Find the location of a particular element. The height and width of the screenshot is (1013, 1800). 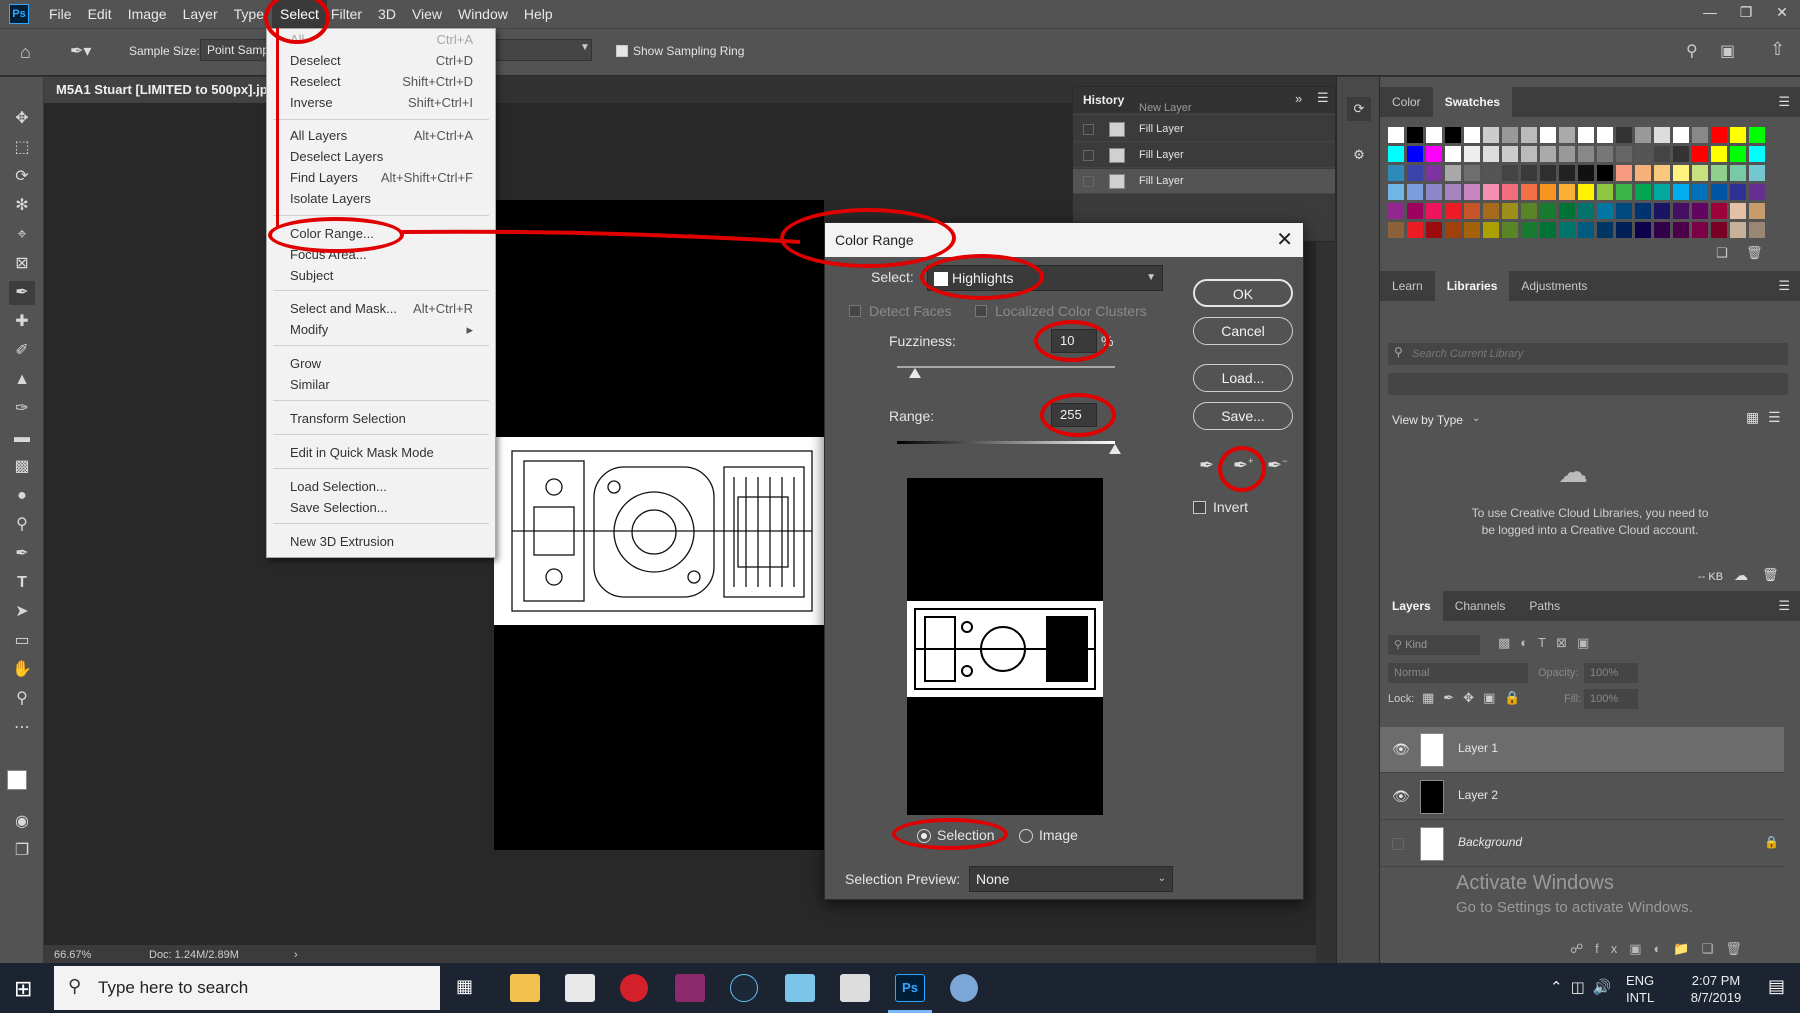

windows-start-icon: ⊞ is located at coordinates (23, 989).